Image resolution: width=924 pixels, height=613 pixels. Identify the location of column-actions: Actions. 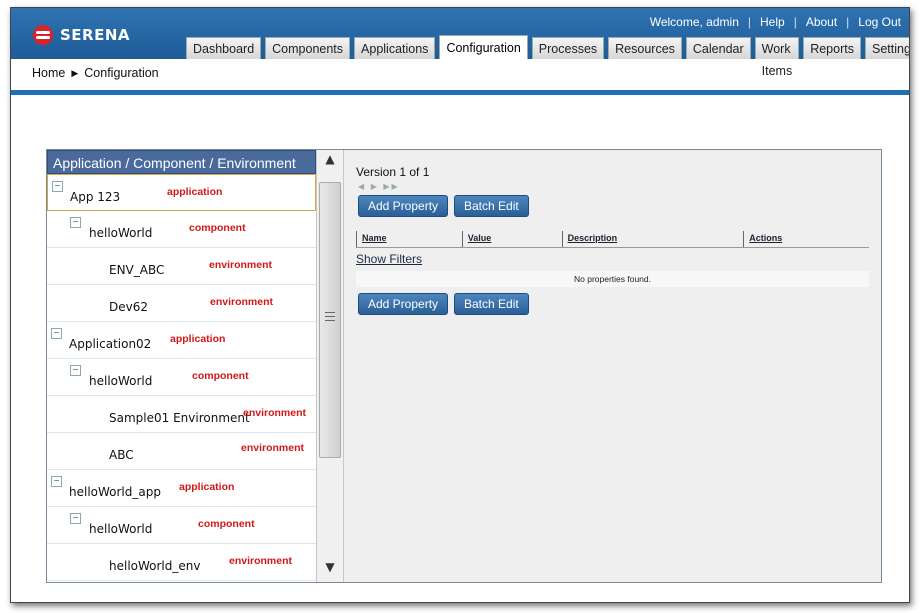
(806, 239).